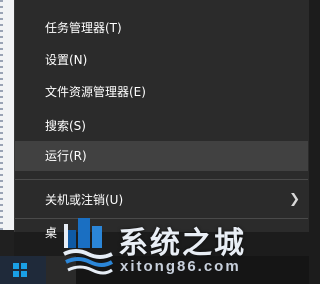 The image size is (320, 284). I want to click on menu-item-search: 搜索(S), so click(161, 126).